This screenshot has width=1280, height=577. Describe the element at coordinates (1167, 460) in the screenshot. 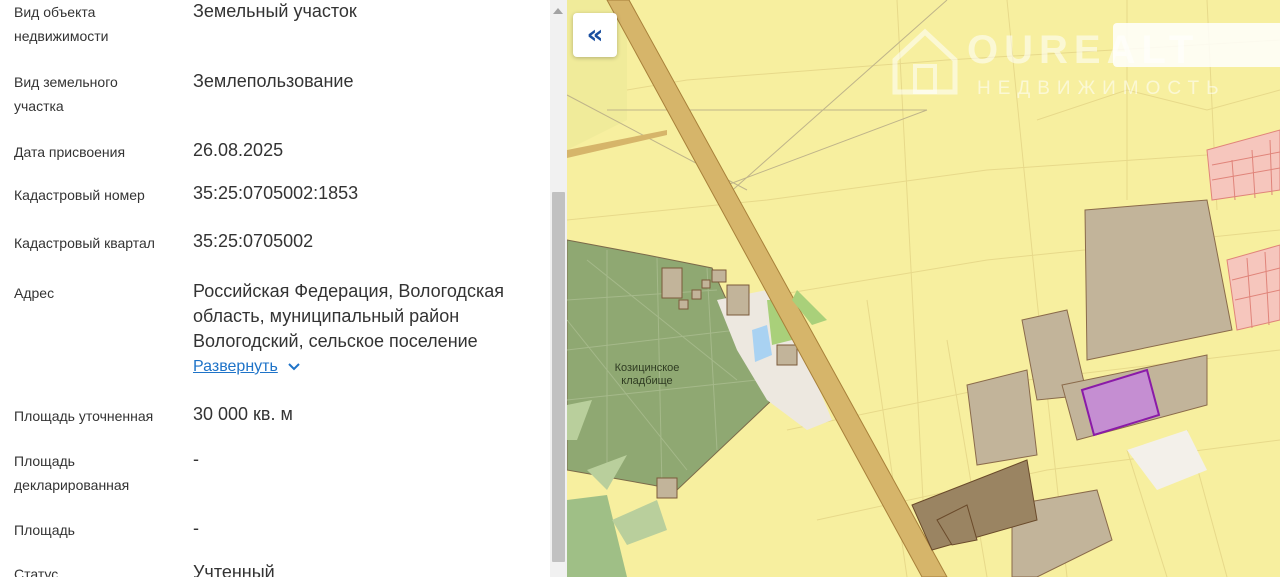

I see `empty-lot` at that location.